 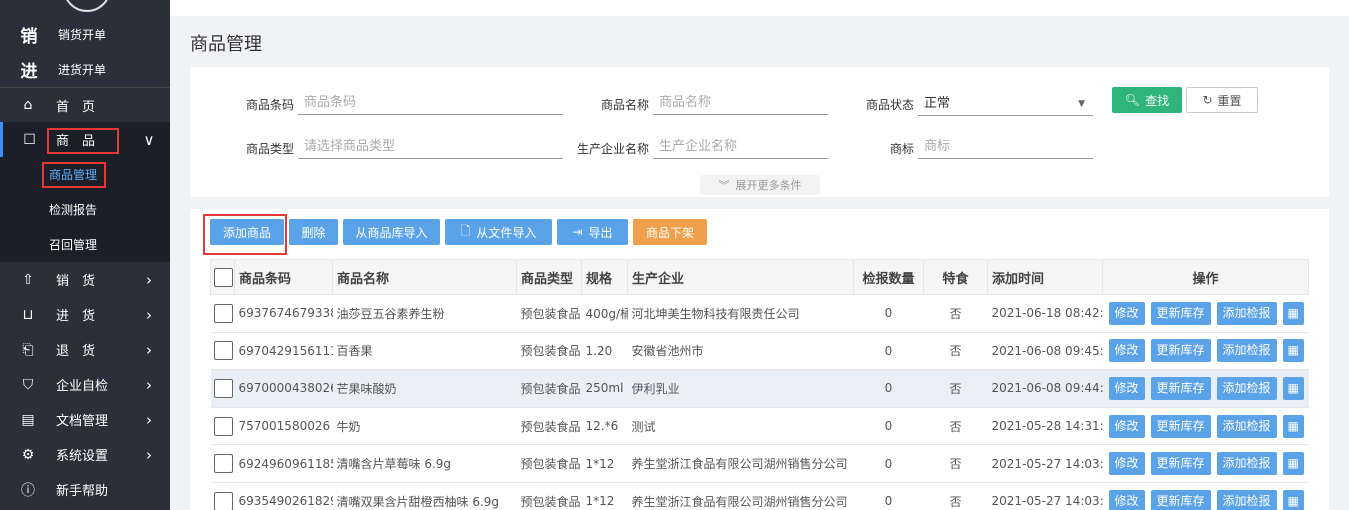 What do you see at coordinates (1005, 147) in the screenshot?
I see `brand-input: 商标` at bounding box center [1005, 147].